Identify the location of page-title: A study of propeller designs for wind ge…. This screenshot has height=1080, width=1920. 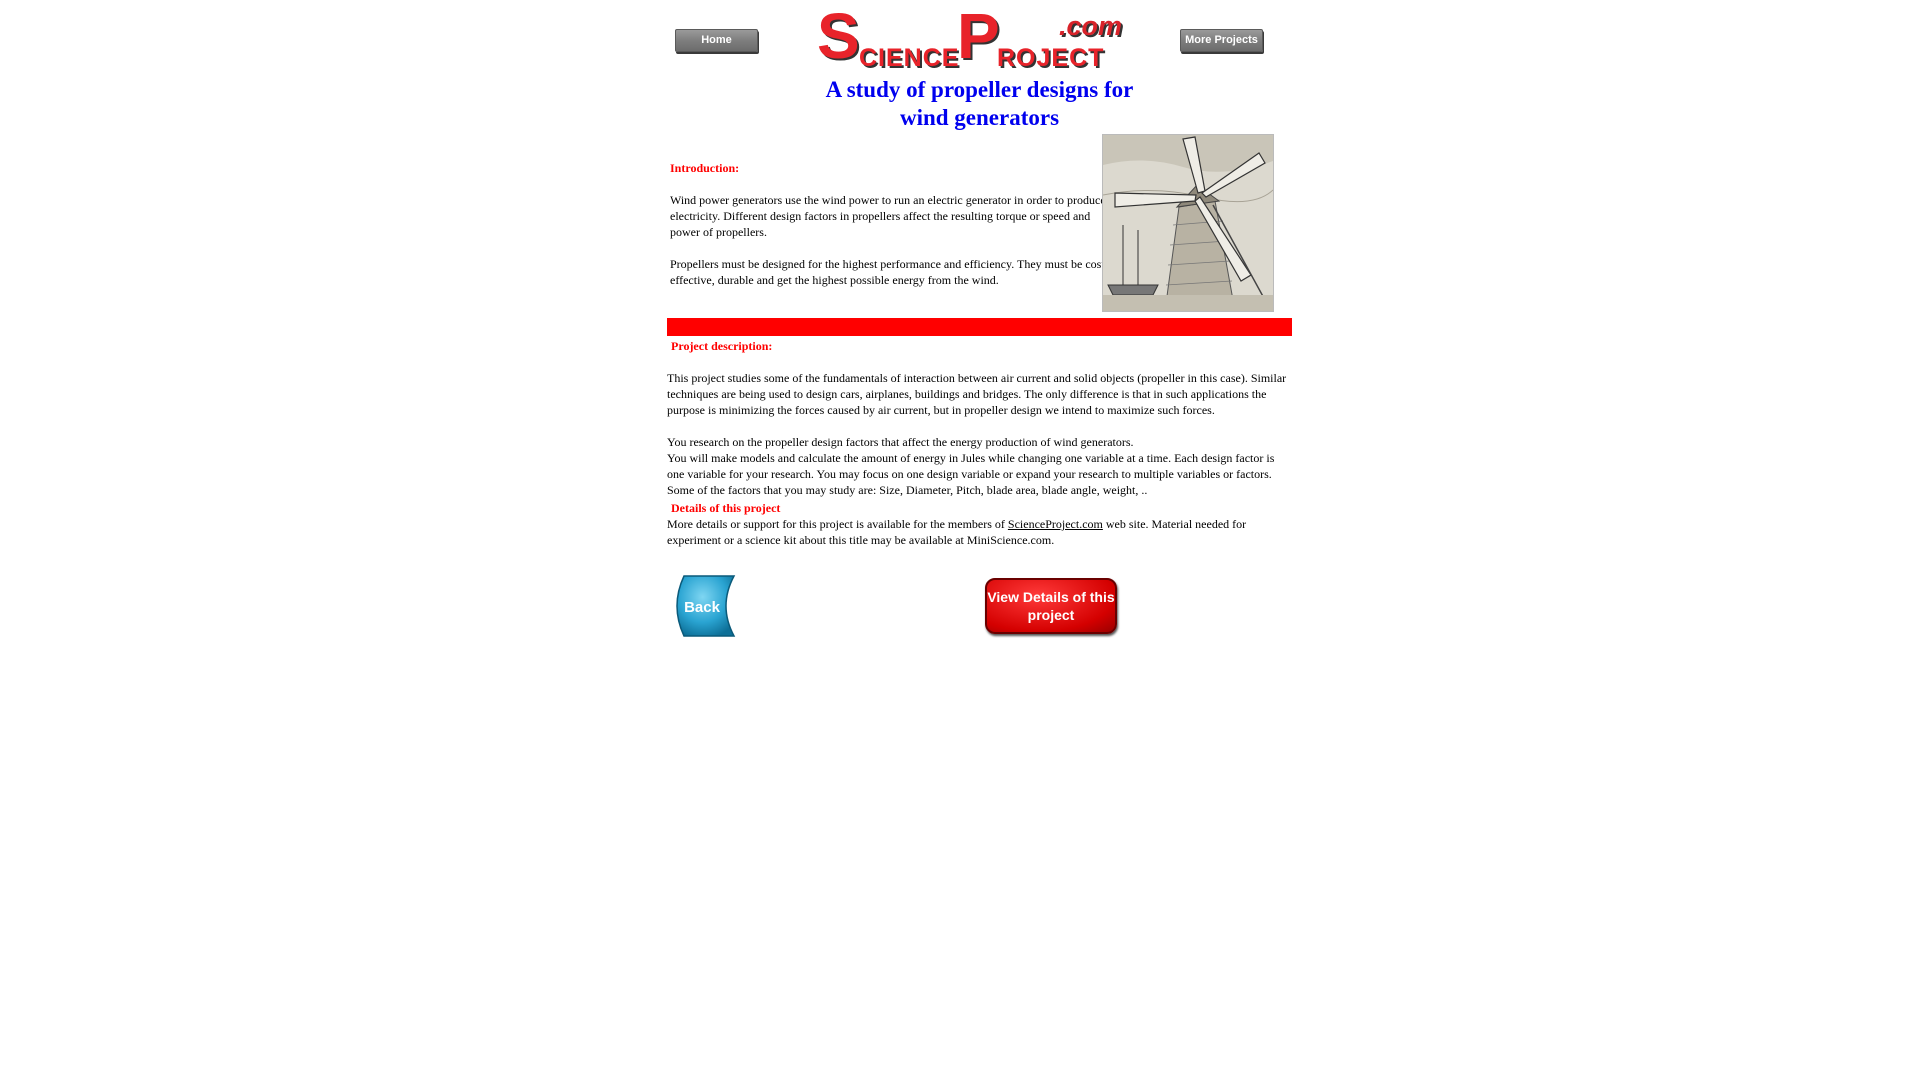
(979, 103).